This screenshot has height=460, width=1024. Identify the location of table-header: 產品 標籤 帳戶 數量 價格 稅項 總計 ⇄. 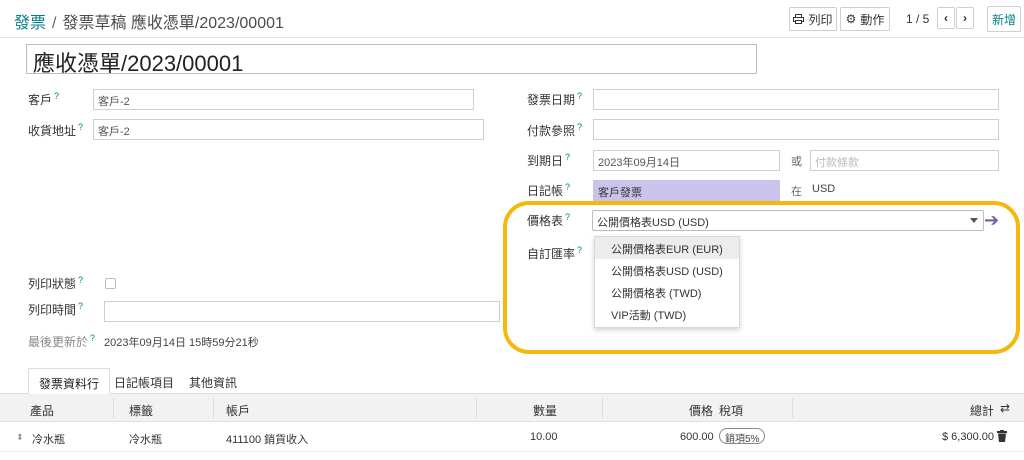
(512, 408).